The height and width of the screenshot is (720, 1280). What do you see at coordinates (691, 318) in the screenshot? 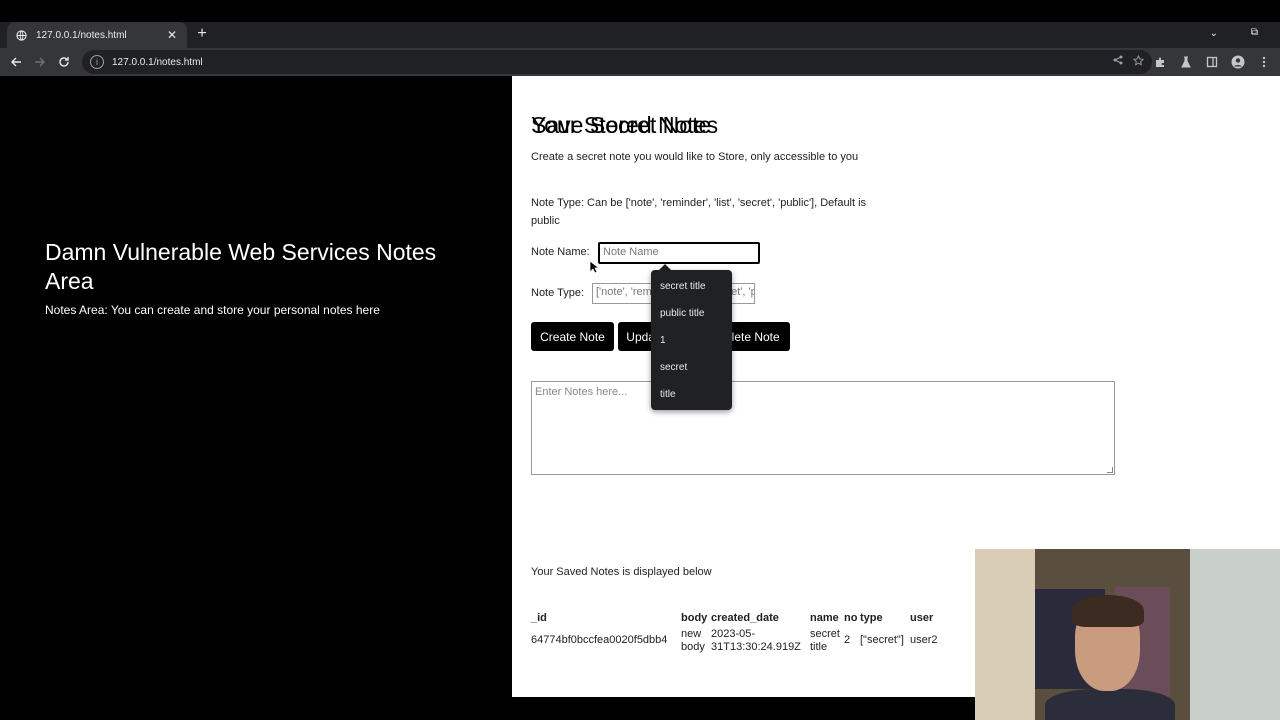
I see `autocomplete-item: public title` at bounding box center [691, 318].